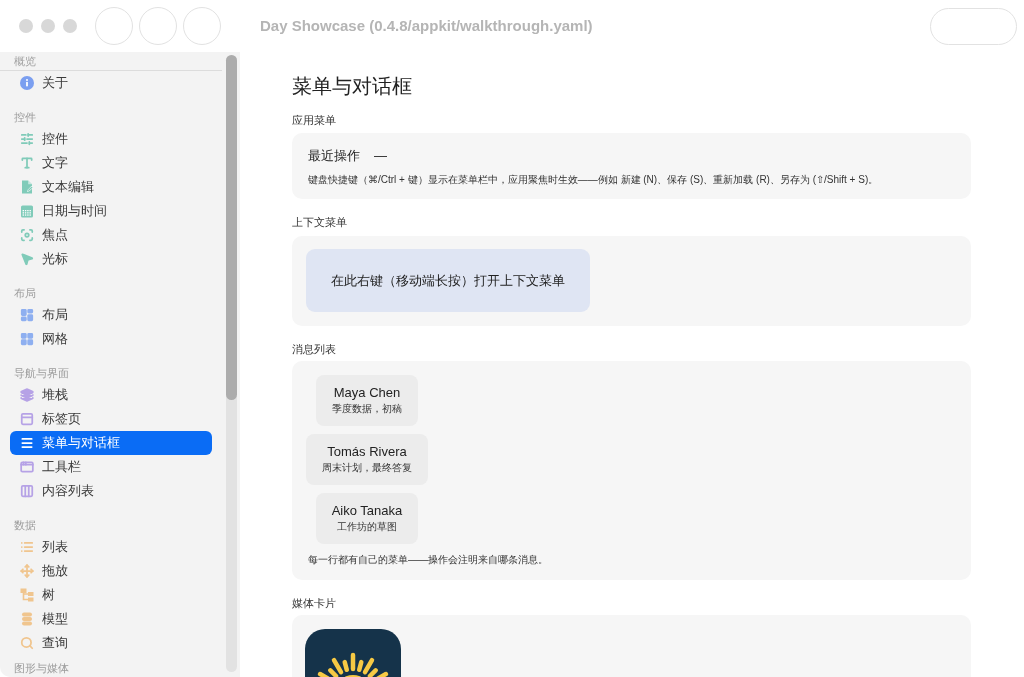 The image size is (1024, 677). What do you see at coordinates (594, 180) in the screenshot?
I see `shortcut-note: 键盘快捷键（⌘/Ctrl + 键）显示在菜单栏中，应用聚焦时生效——例如 新建 (N)、保存 (S)、重新加载 (R)、另存为 (⇧/Shift + S)。` at bounding box center [594, 180].